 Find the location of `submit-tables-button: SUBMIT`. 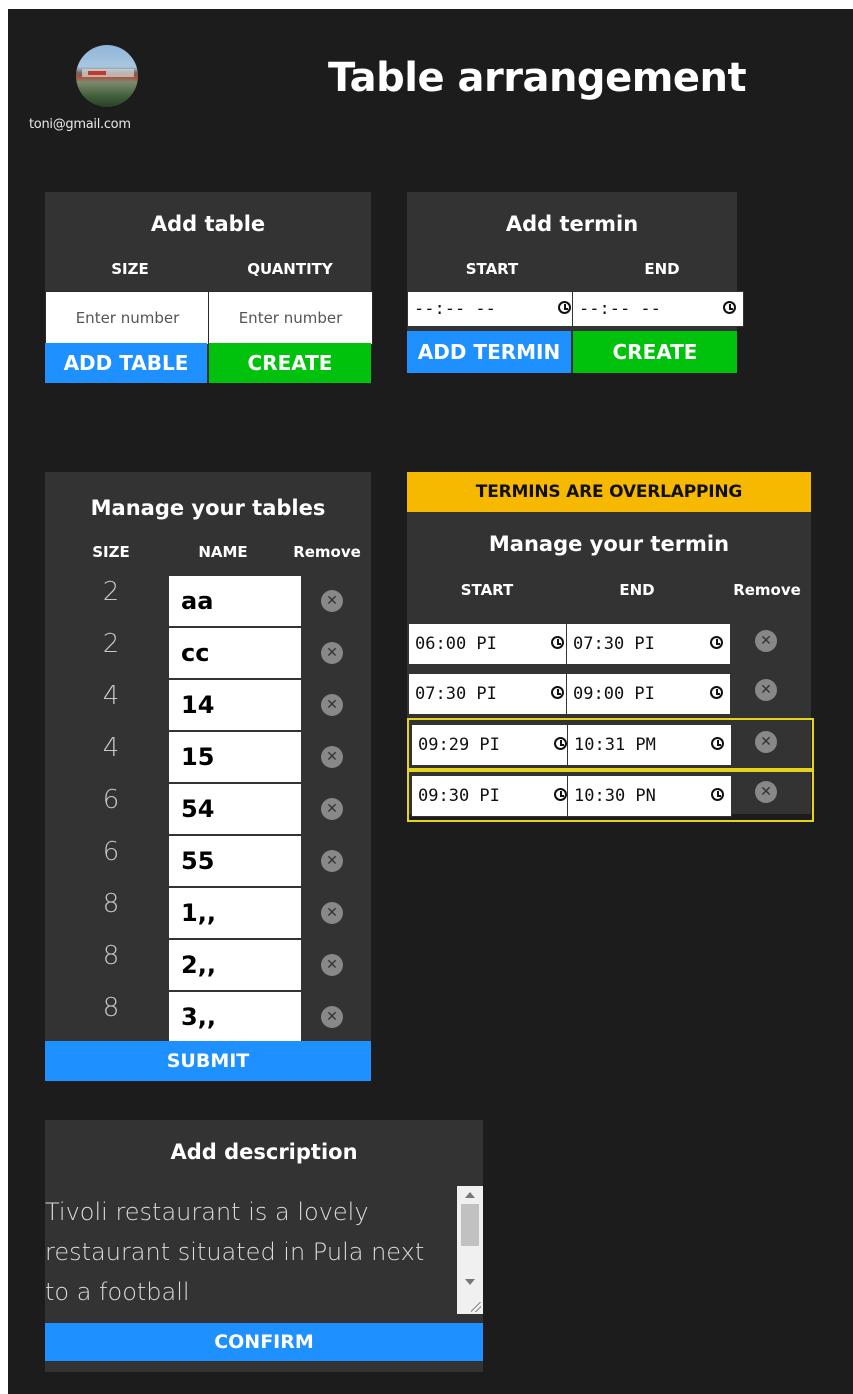

submit-tables-button: SUBMIT is located at coordinates (208, 1061).